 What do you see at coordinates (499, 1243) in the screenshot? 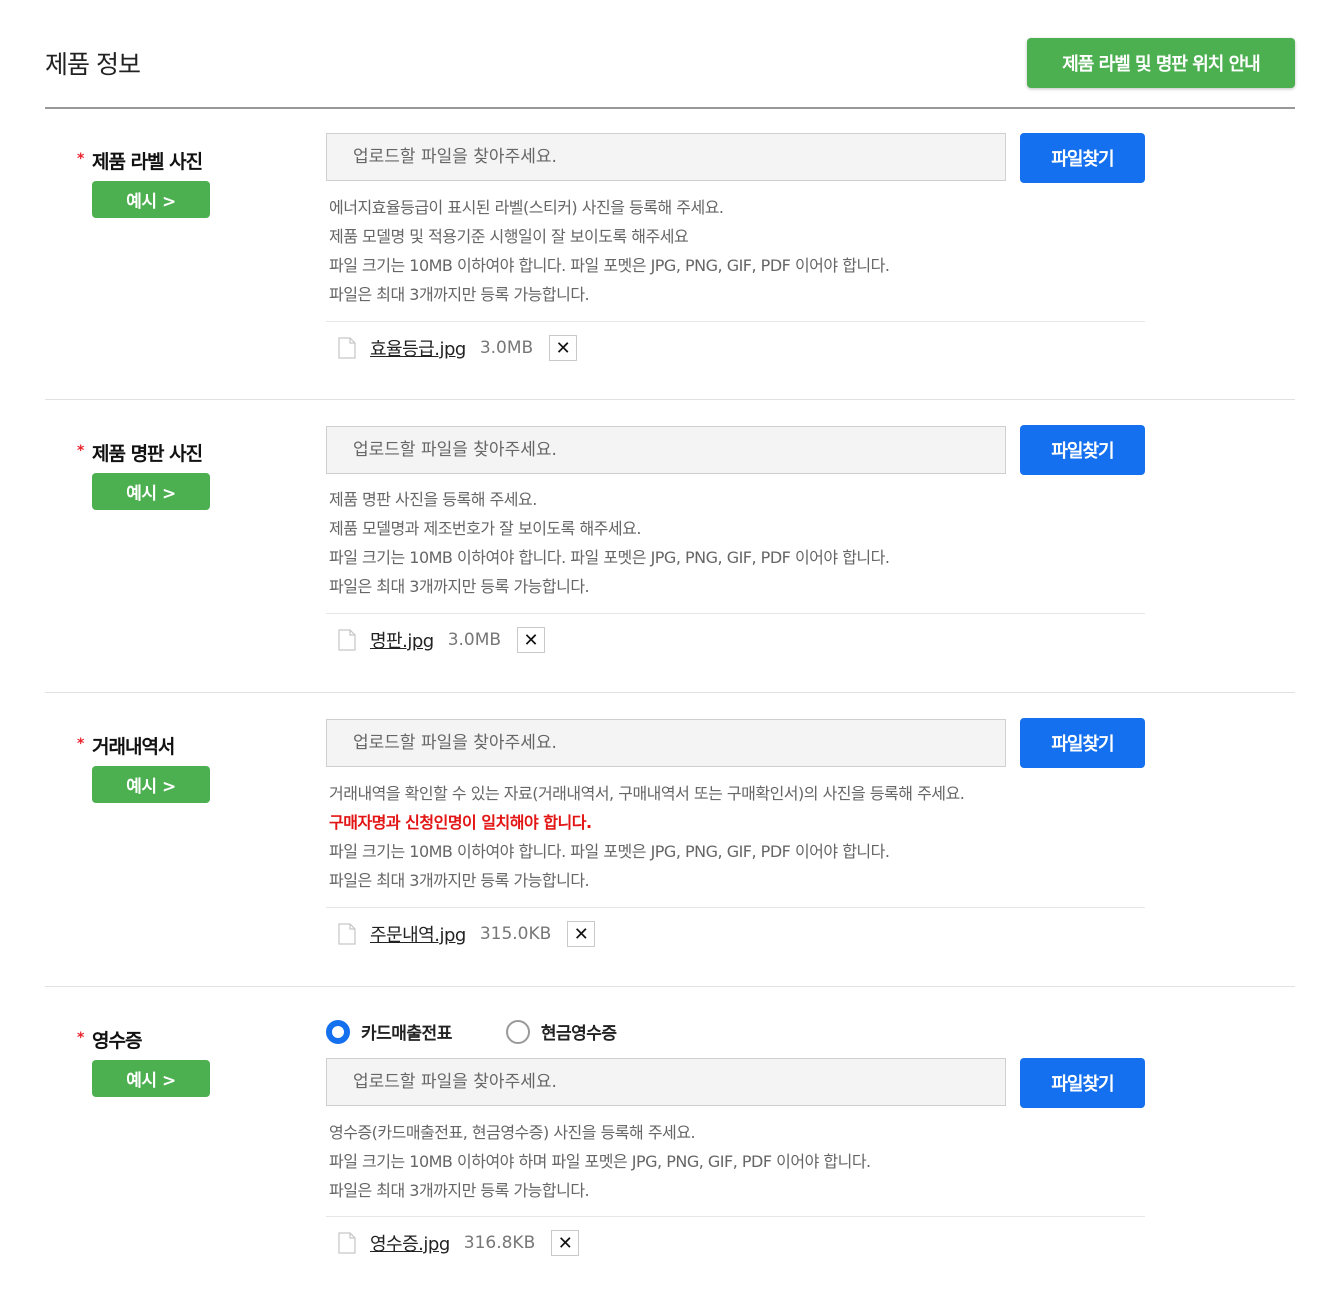
I see `file-size: 316.8KB` at bounding box center [499, 1243].